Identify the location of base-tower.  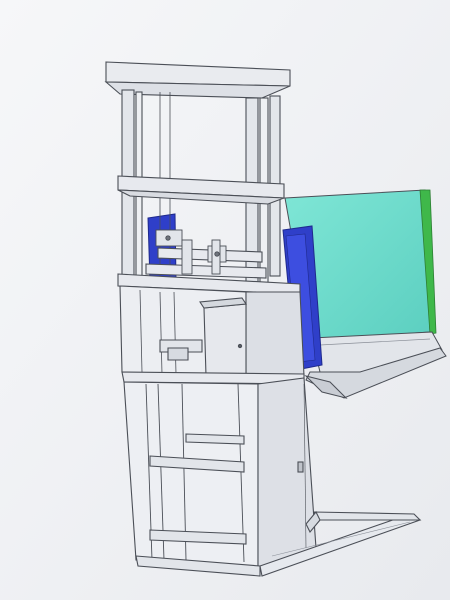
(219, 470).